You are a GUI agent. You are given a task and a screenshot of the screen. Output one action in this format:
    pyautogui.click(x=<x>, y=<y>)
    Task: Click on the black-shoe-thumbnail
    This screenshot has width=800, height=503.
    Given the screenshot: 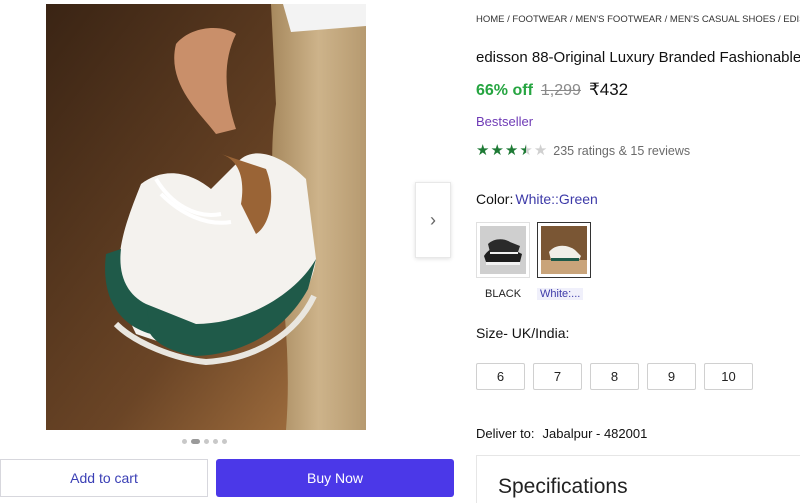 What is the action you would take?
    pyautogui.click(x=503, y=250)
    